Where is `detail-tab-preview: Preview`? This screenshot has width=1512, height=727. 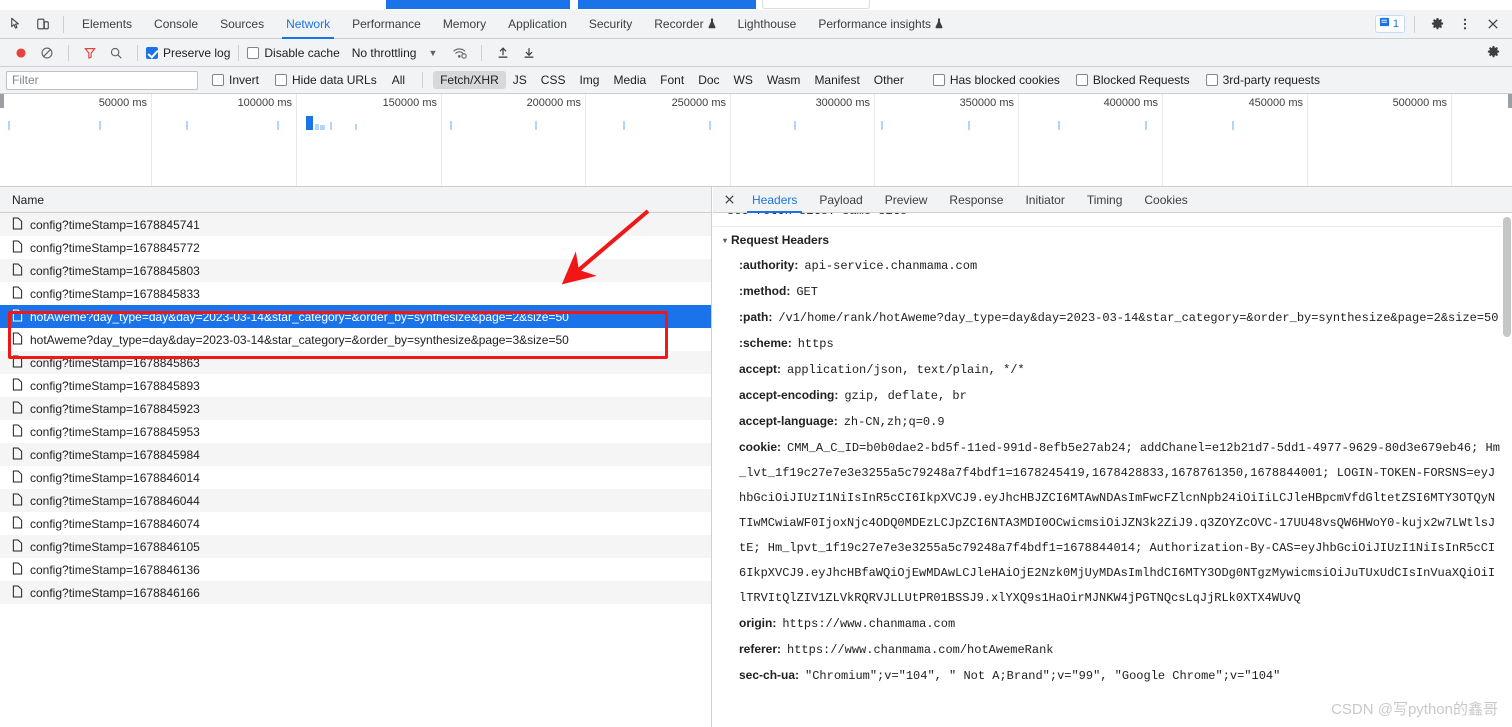
detail-tab-preview: Preview is located at coordinates (906, 200).